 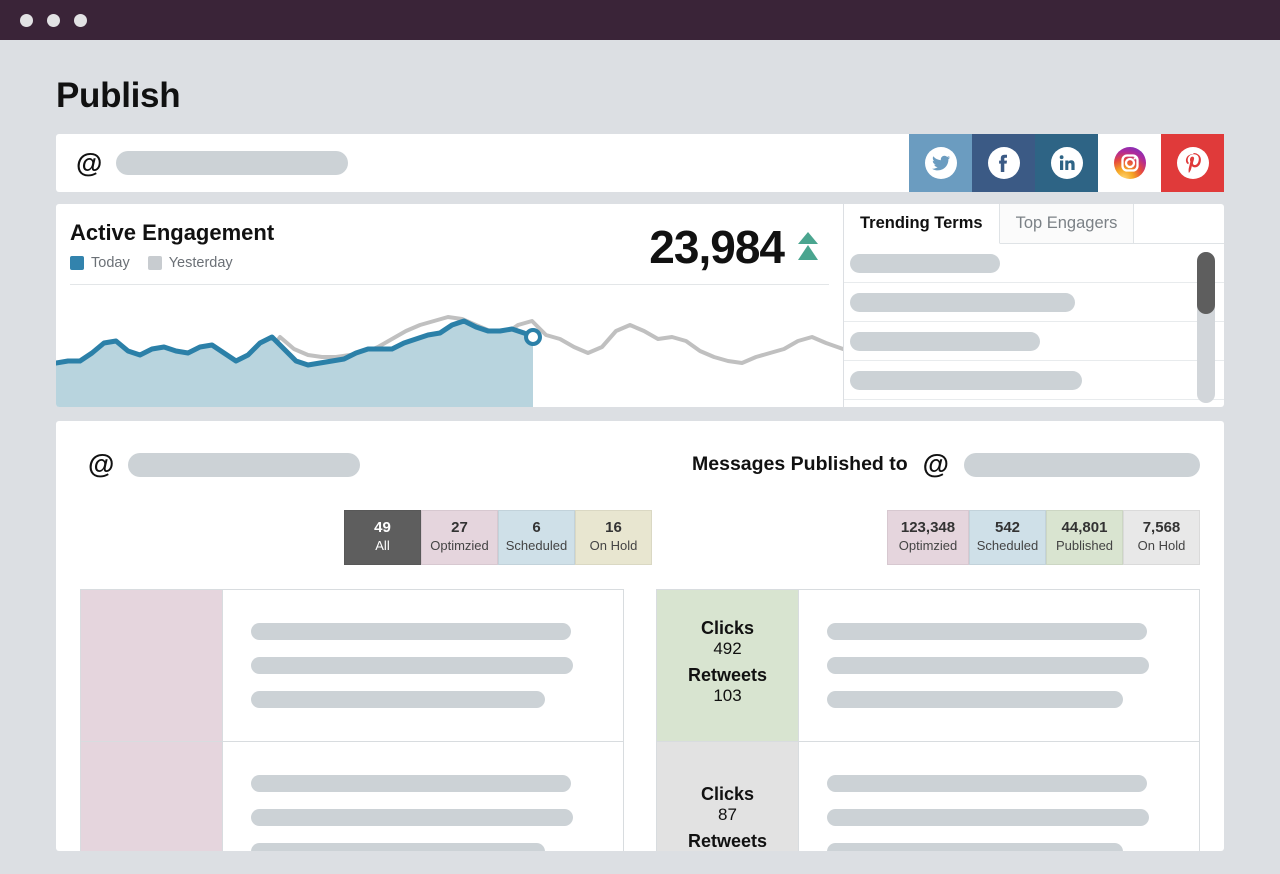 I want to click on left-account-selector: @, so click(x=220, y=464).